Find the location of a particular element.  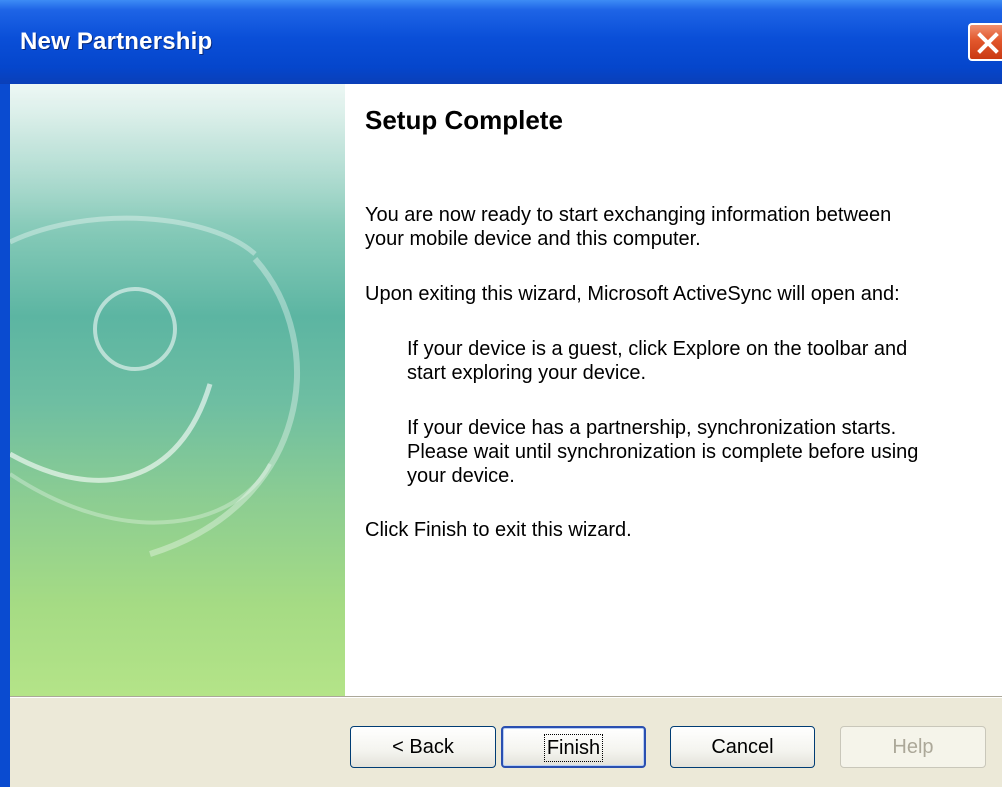

title-bar: New Partnership is located at coordinates (501, 42).